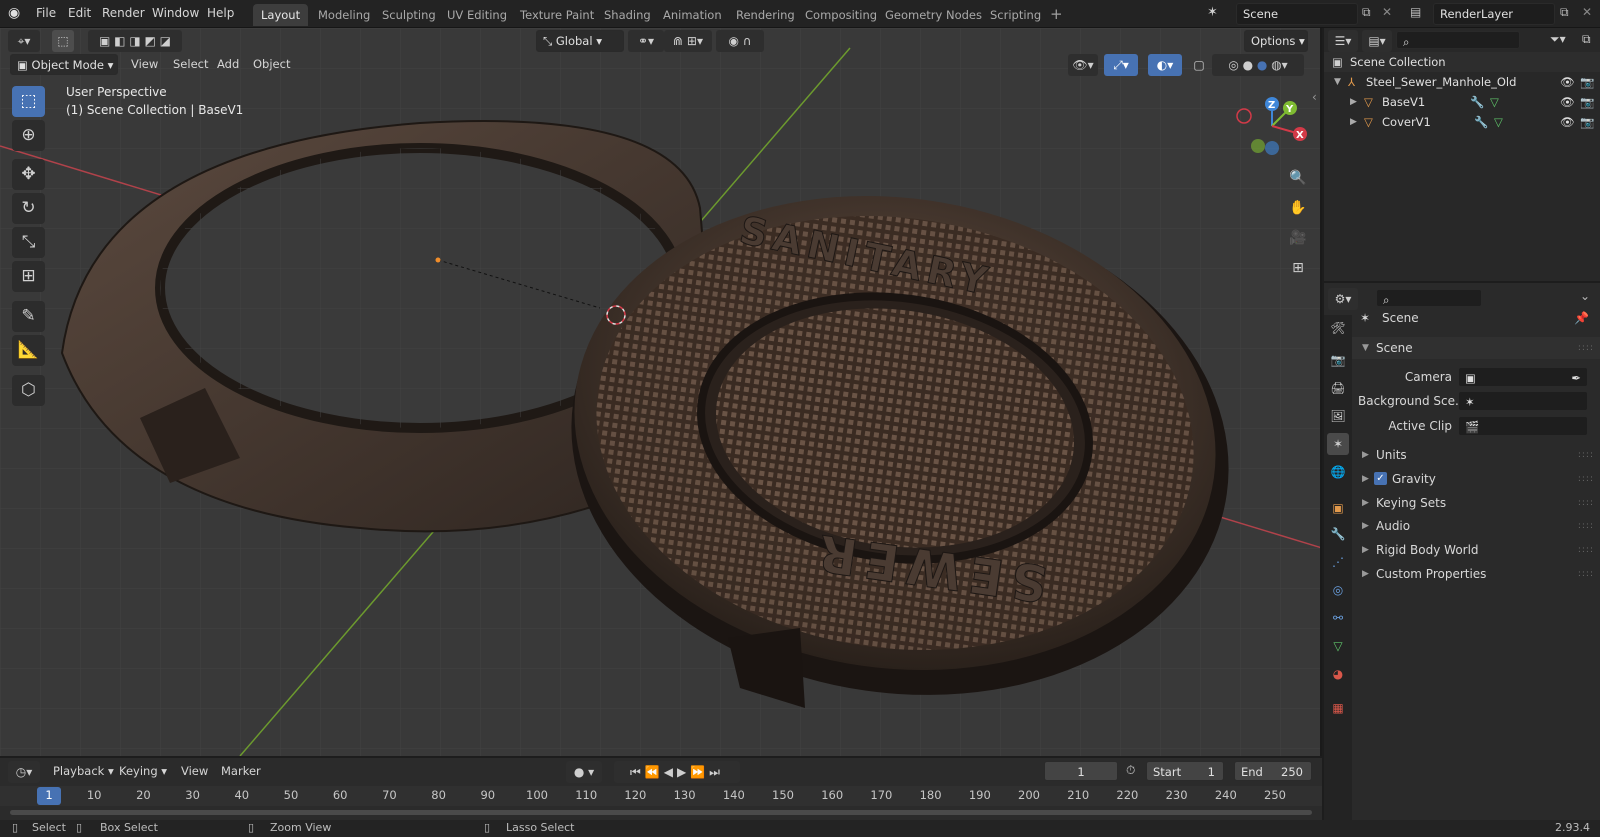 The height and width of the screenshot is (837, 1600). I want to click on audio-panel: ▶ Audio ::::, so click(1476, 526).